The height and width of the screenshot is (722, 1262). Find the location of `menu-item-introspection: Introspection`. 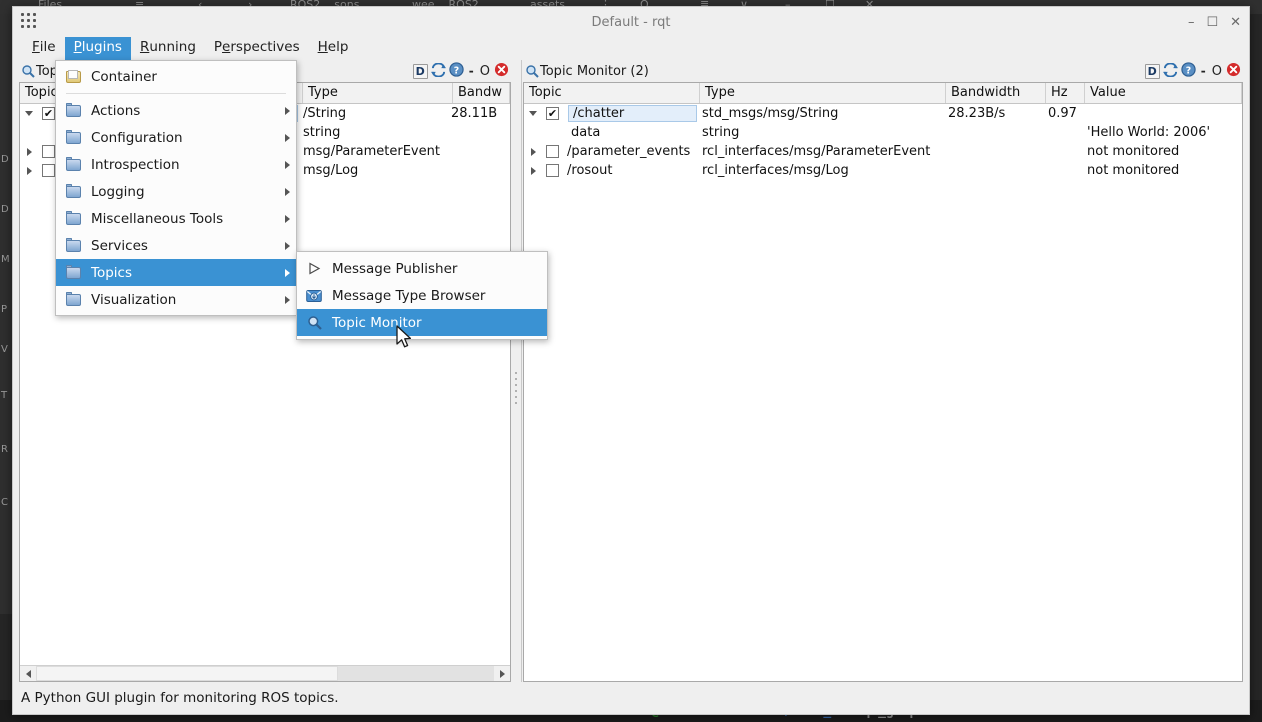

menu-item-introspection: Introspection is located at coordinates (176, 164).